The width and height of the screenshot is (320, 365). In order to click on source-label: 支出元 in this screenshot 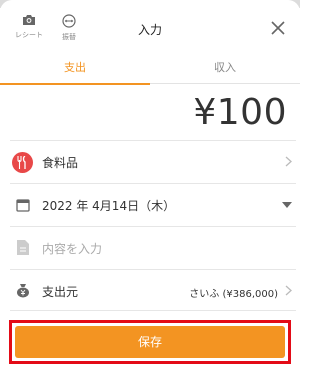, I will do `click(60, 292)`.